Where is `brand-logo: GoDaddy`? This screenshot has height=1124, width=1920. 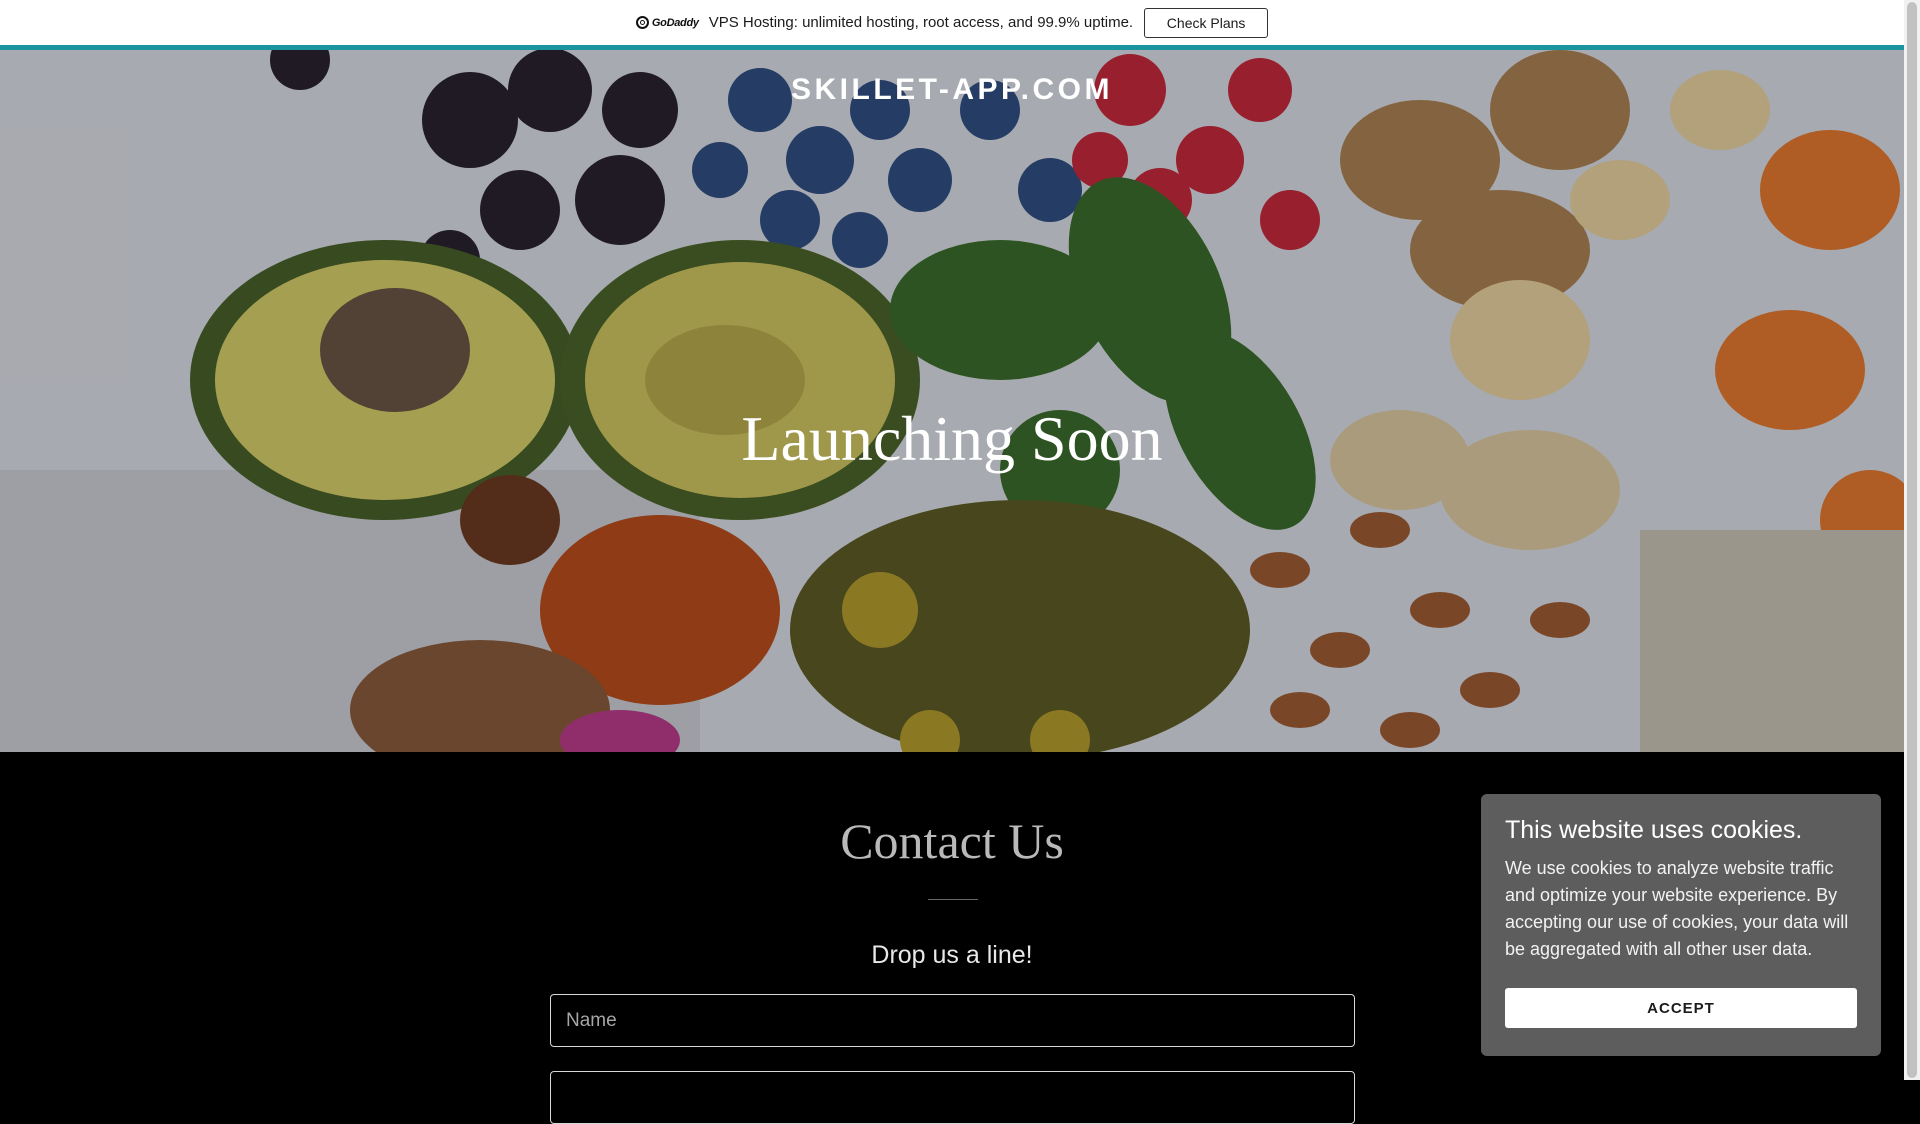
brand-logo: GoDaddy is located at coordinates (667, 22).